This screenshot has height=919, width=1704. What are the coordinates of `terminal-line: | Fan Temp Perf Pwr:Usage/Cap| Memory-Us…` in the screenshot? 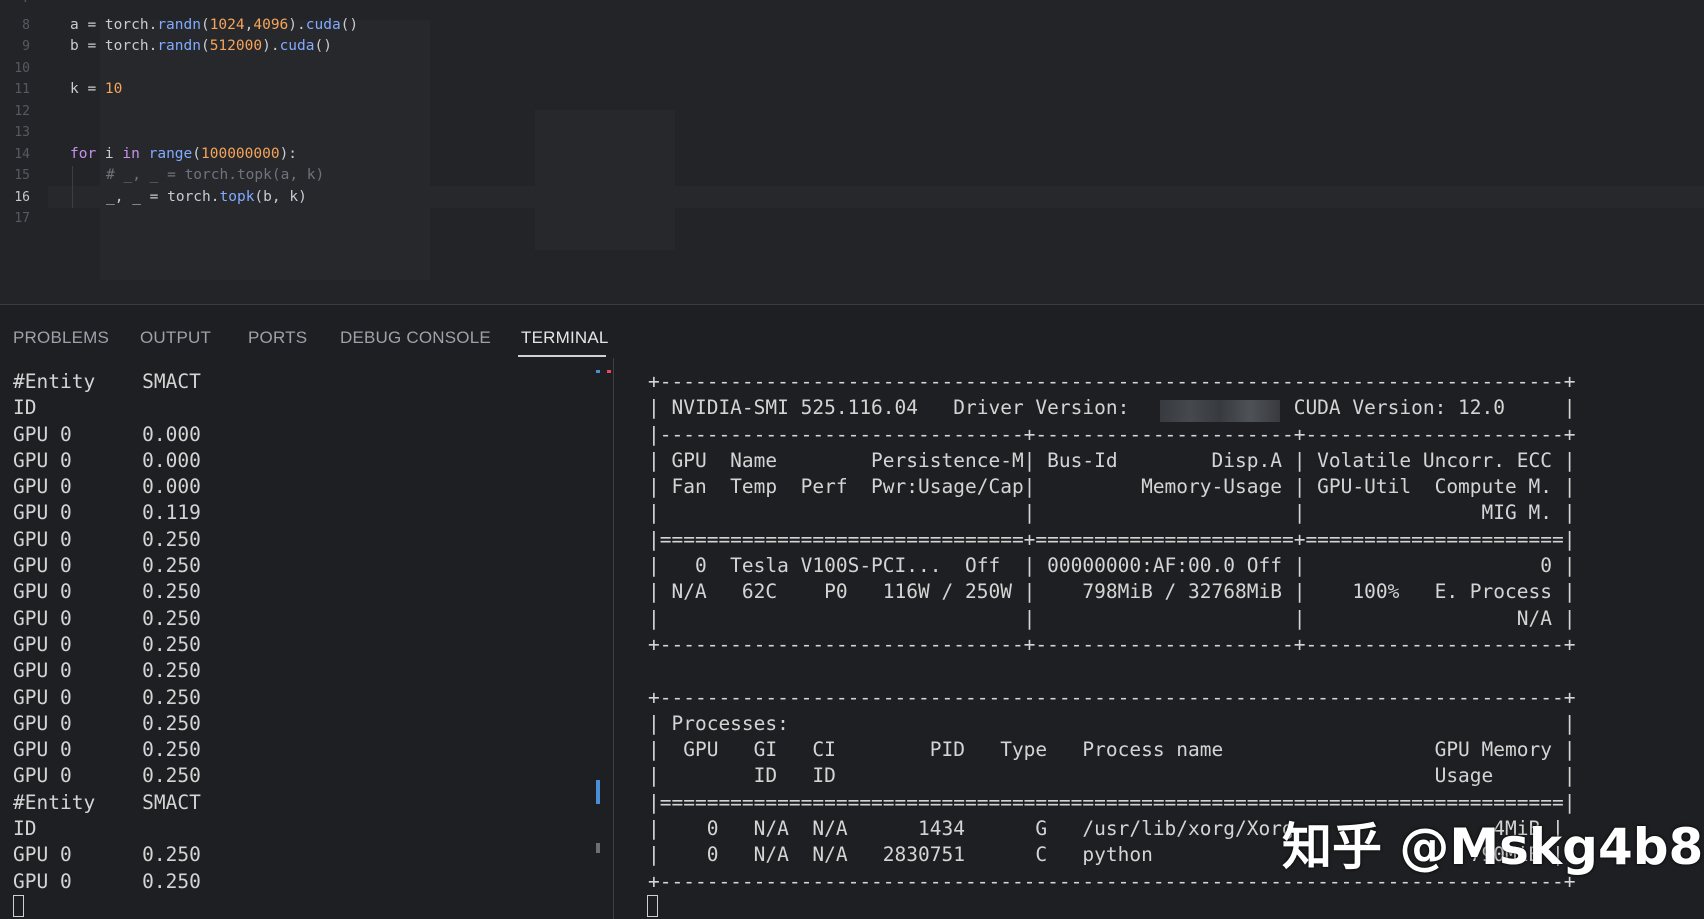 It's located at (1112, 487).